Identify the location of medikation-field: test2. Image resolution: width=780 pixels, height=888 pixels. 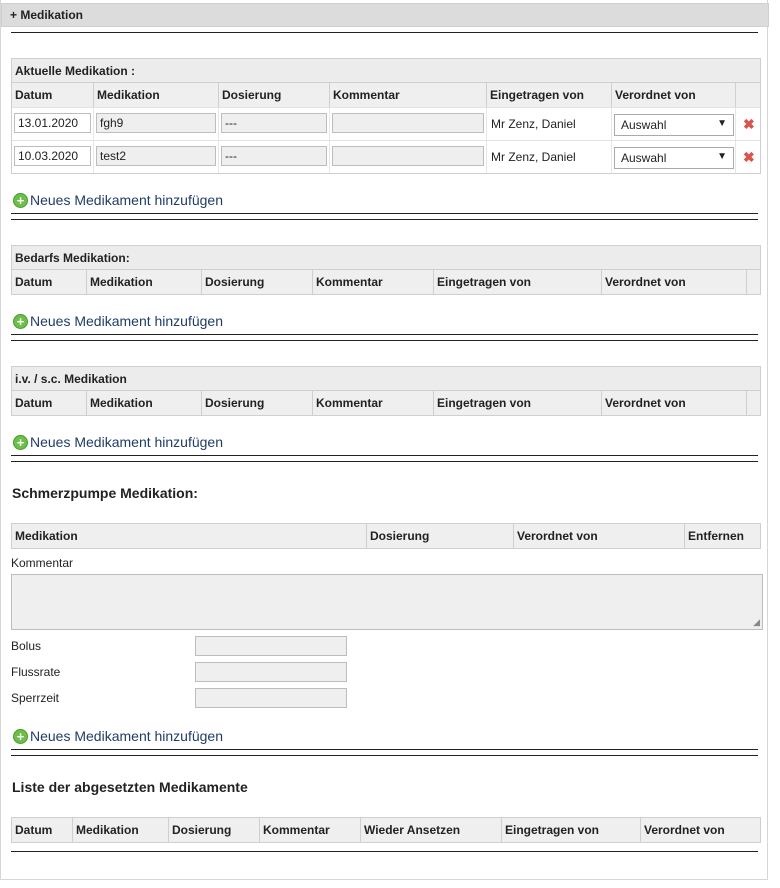
(156, 156).